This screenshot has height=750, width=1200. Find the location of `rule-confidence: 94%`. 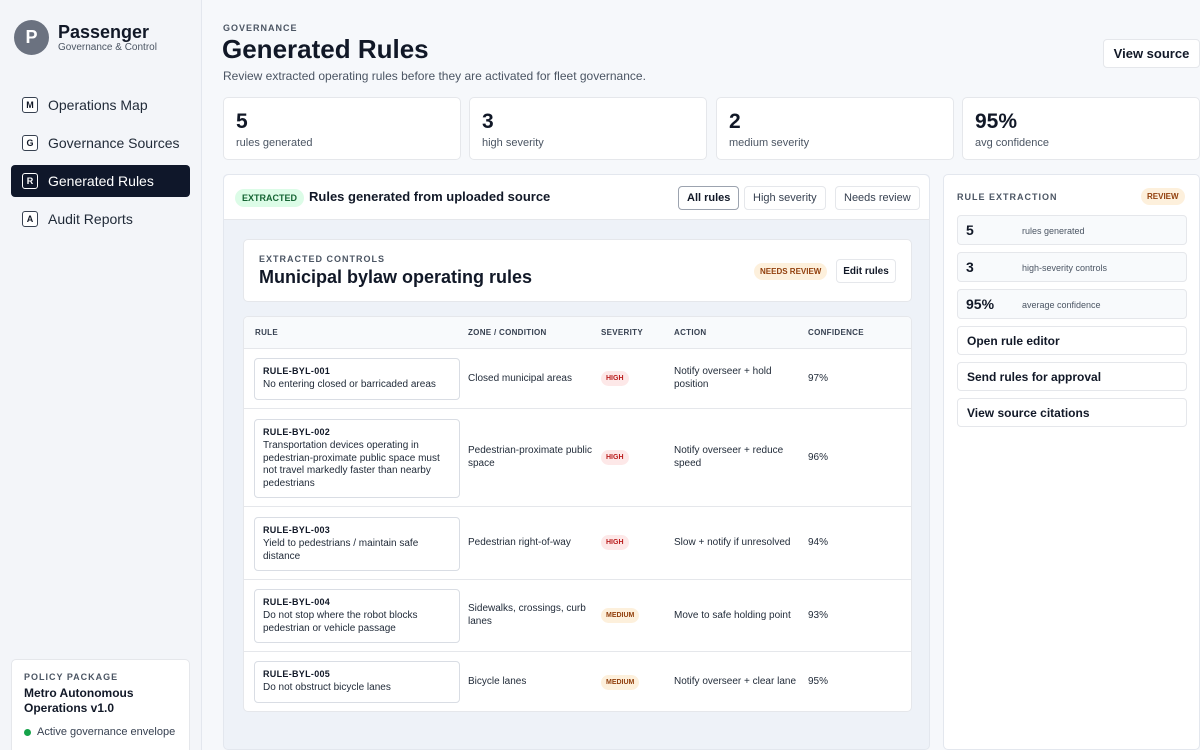

rule-confidence: 94% is located at coordinates (818, 542).